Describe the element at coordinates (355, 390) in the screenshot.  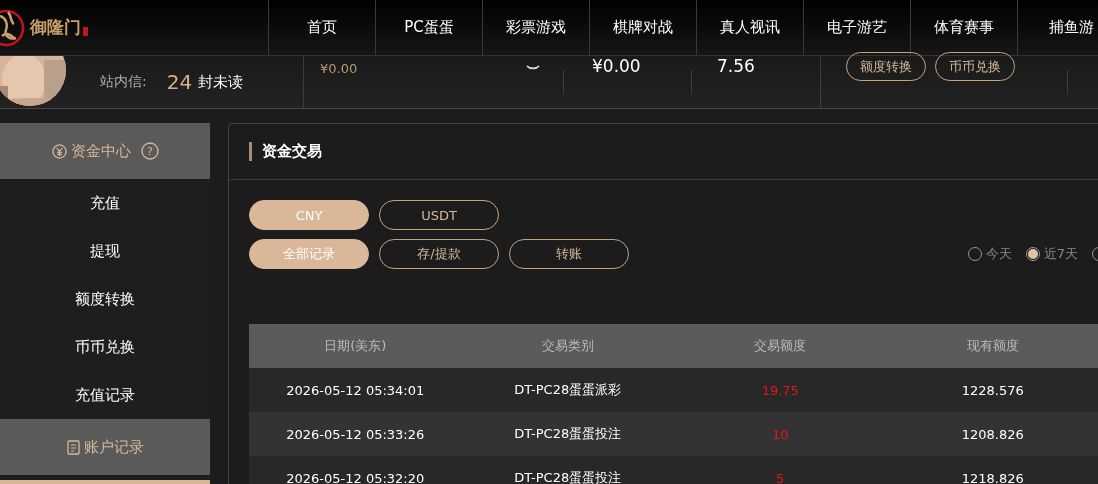
I see `table-cell: 2026-05-12 05:34:01` at that location.